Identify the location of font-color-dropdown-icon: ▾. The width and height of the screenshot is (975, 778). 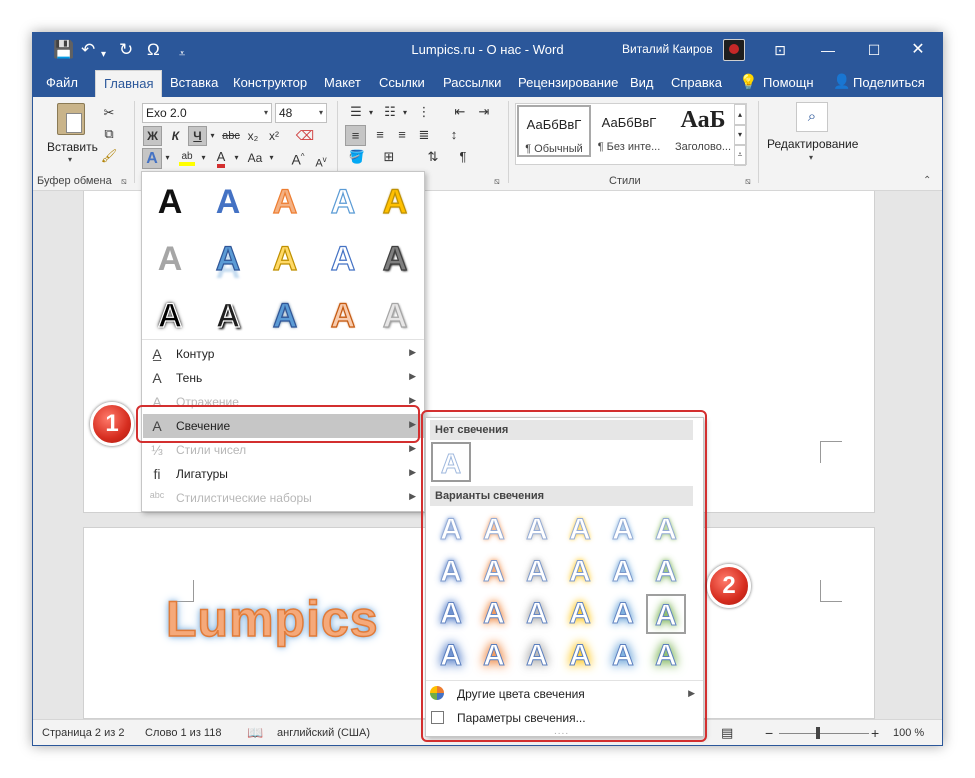
(236, 158).